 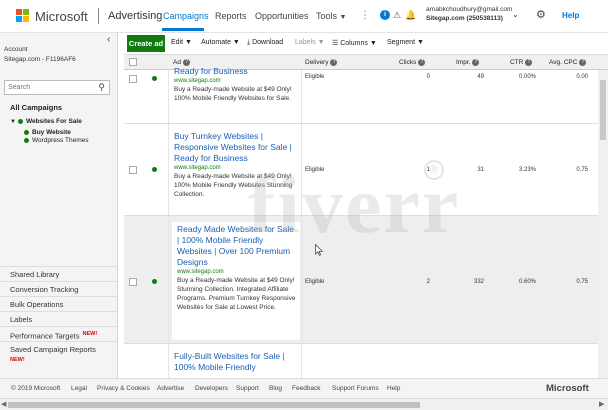 What do you see at coordinates (3, 404) in the screenshot?
I see `scroll-left-icon: ◀` at bounding box center [3, 404].